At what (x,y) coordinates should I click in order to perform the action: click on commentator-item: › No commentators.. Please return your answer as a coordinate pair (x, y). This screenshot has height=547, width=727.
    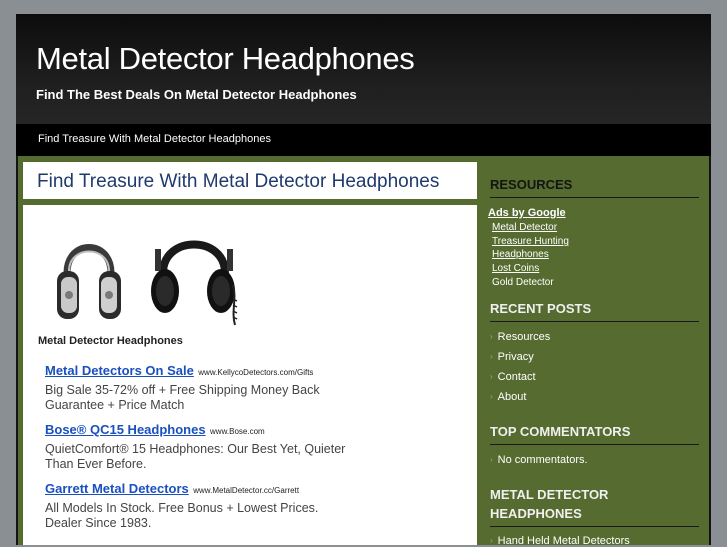
    Looking at the image, I should click on (539, 460).